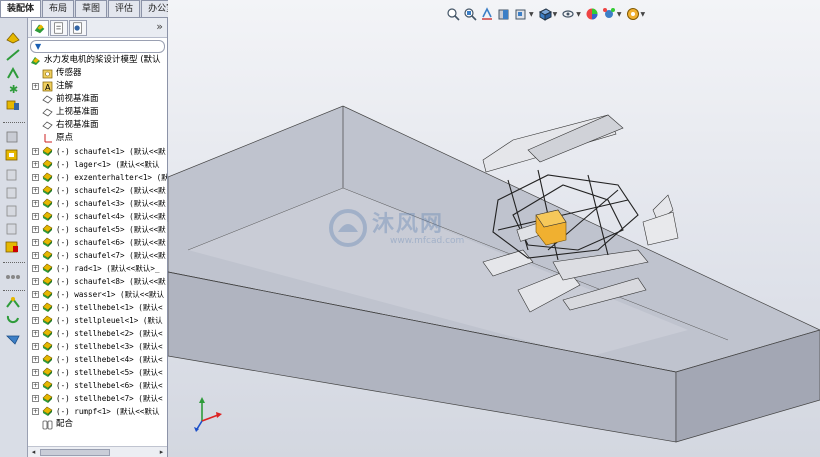  What do you see at coordinates (97, 46) in the screenshot?
I see `tree-filter-input: ▼` at bounding box center [97, 46].